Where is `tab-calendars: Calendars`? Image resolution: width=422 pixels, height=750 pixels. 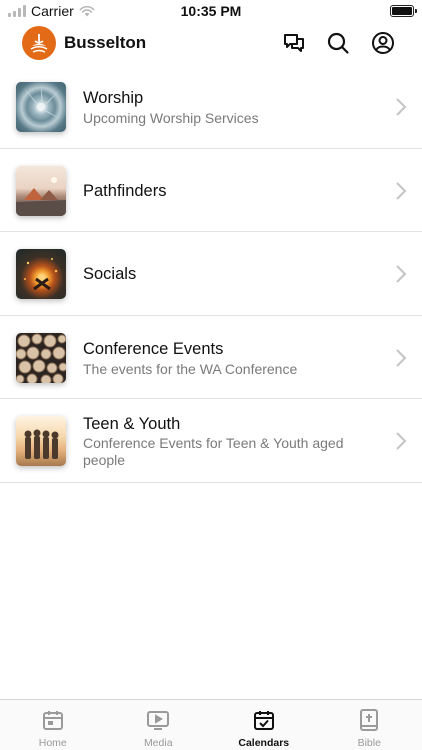 tab-calendars: Calendars is located at coordinates (264, 725).